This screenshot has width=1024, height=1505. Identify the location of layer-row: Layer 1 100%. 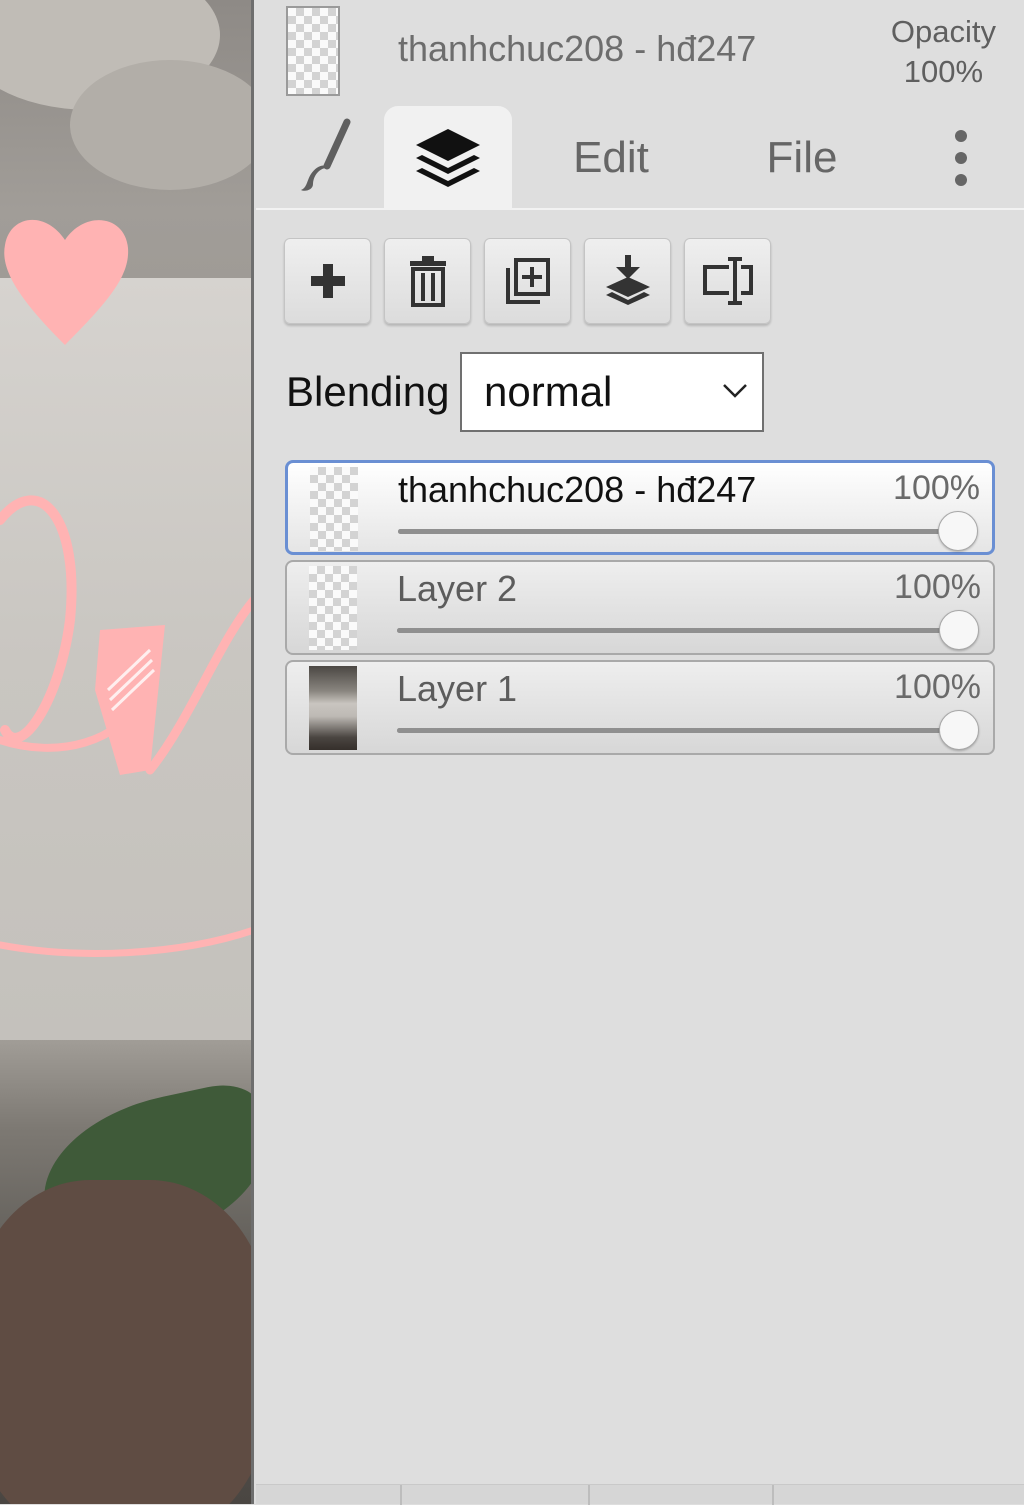
(640, 707).